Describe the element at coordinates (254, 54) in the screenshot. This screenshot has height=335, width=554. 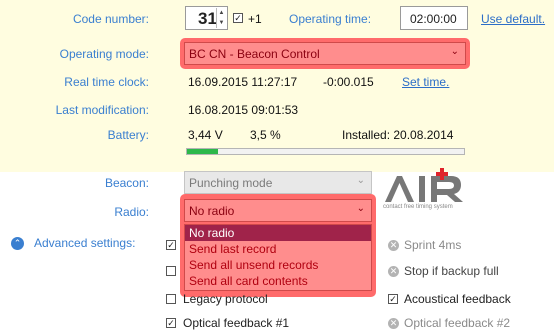
I see `operating-mode-value: BC CN - Beacon Control` at that location.